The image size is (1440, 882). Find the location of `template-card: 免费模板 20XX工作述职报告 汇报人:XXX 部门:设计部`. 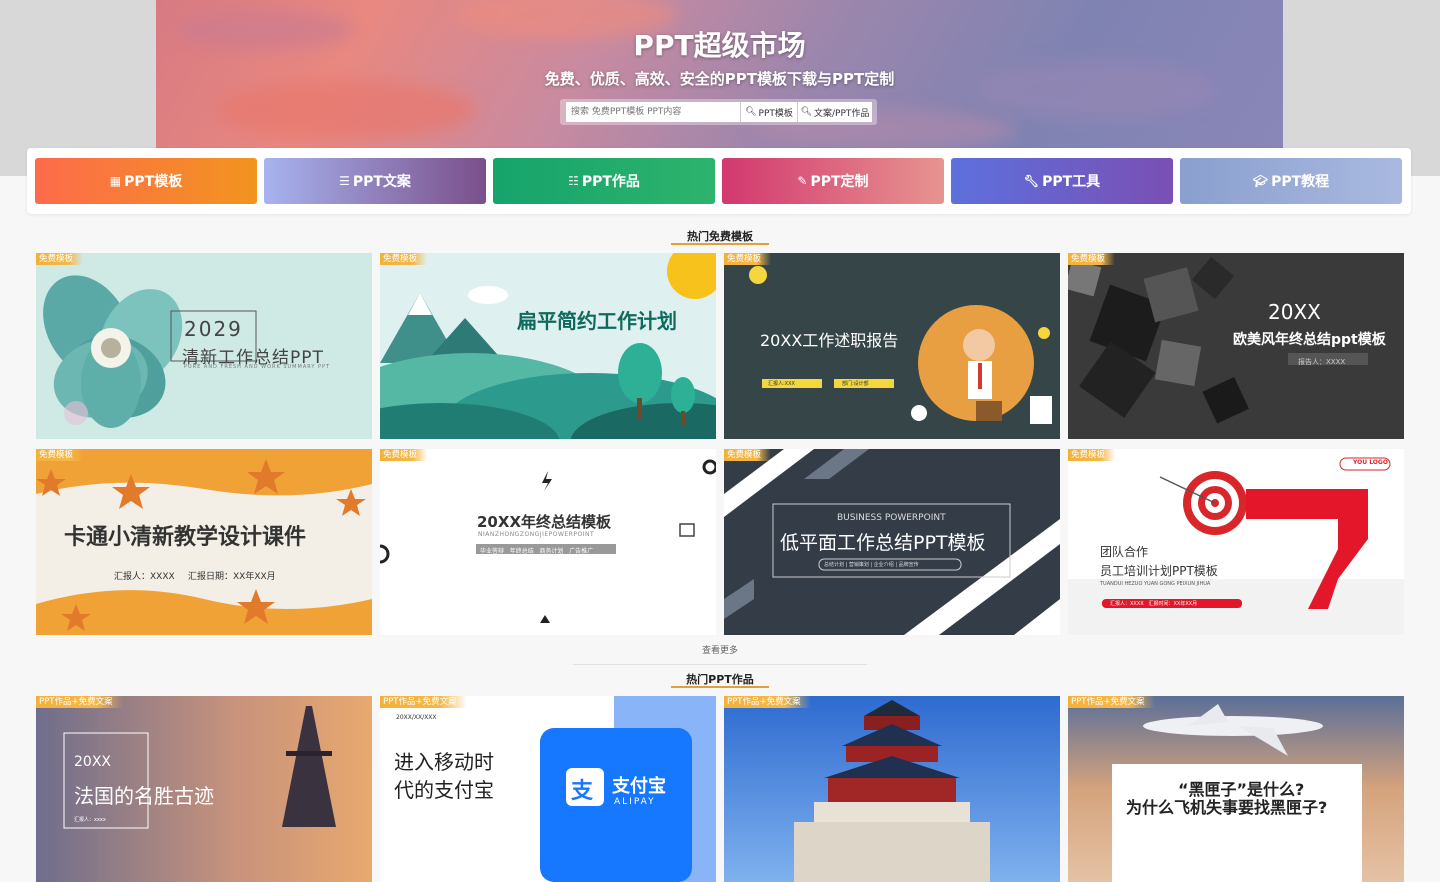

template-card: 免费模板 20XX工作述职报告 汇报人:XXX 部门:设计部 is located at coordinates (892, 346).